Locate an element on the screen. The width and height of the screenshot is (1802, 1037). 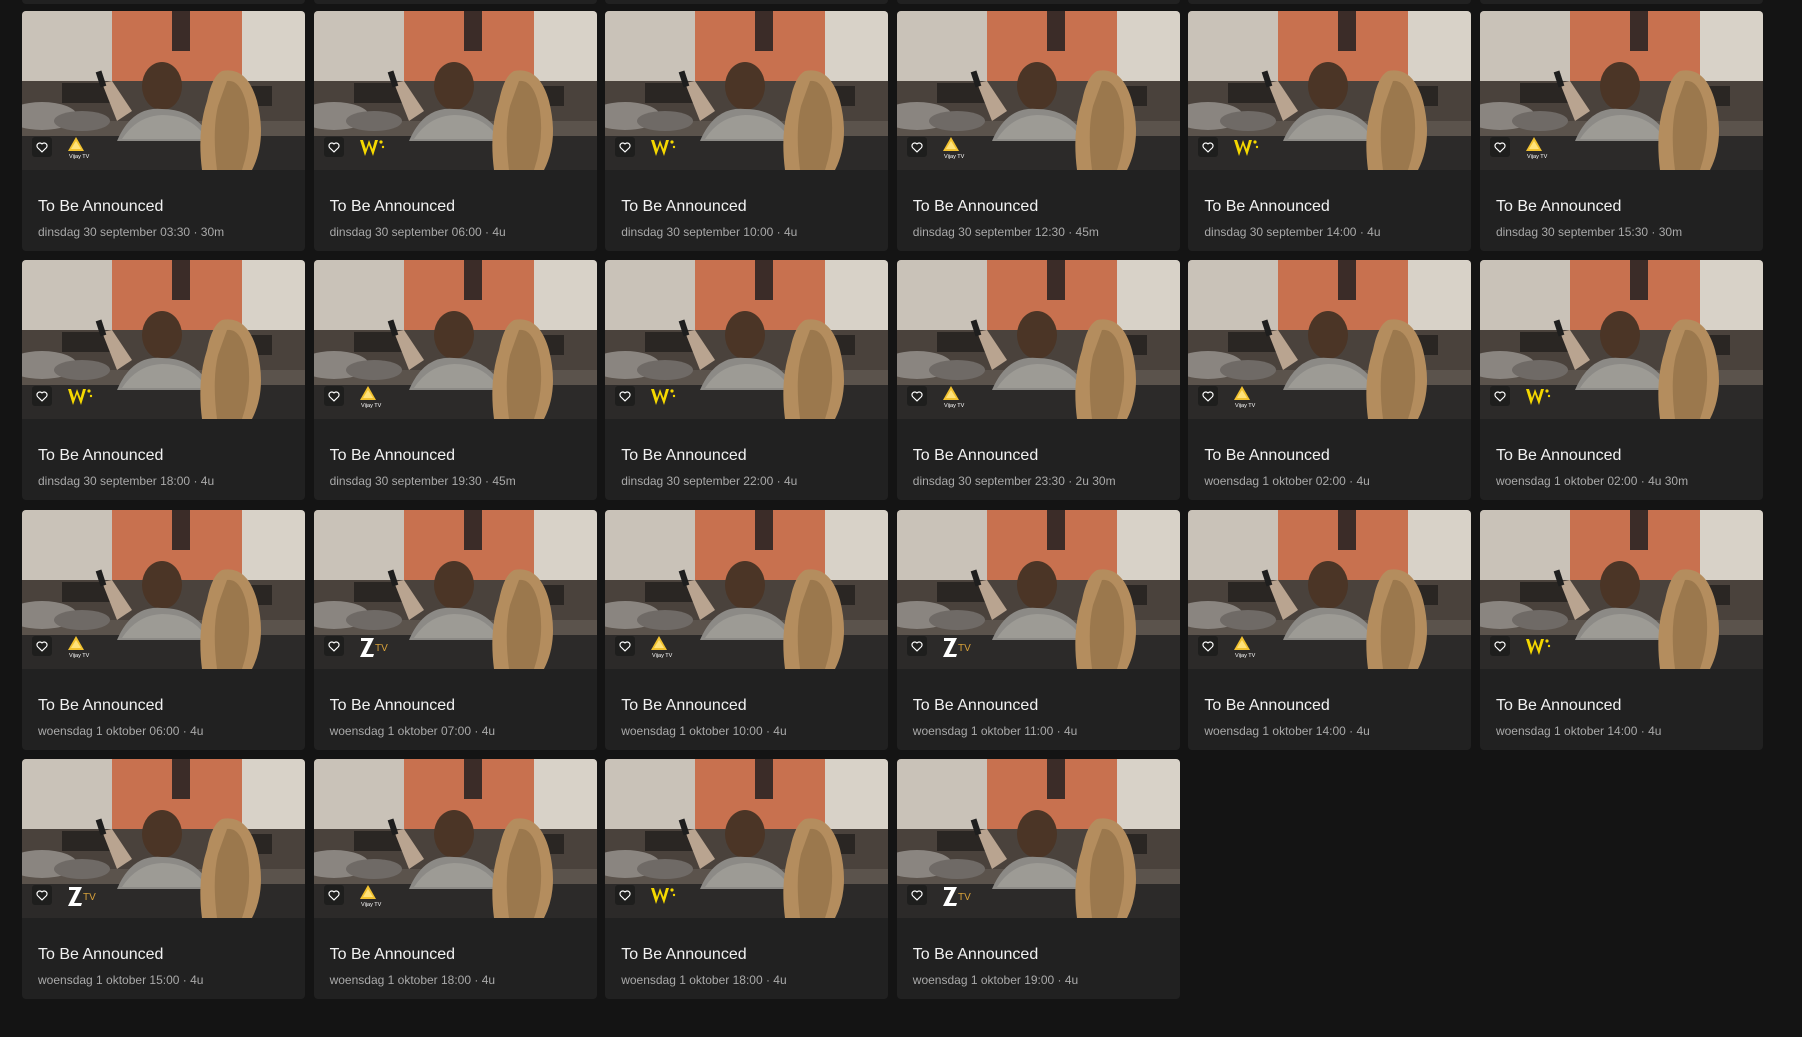
program-datetime-duration: woensdag 1 oktober 19:00 · 4u is located at coordinates (995, 980).